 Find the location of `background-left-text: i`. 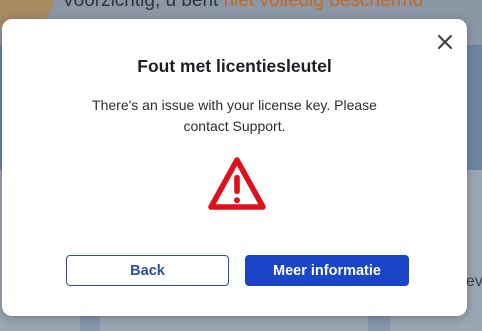

background-left-text: i is located at coordinates (0, 282).